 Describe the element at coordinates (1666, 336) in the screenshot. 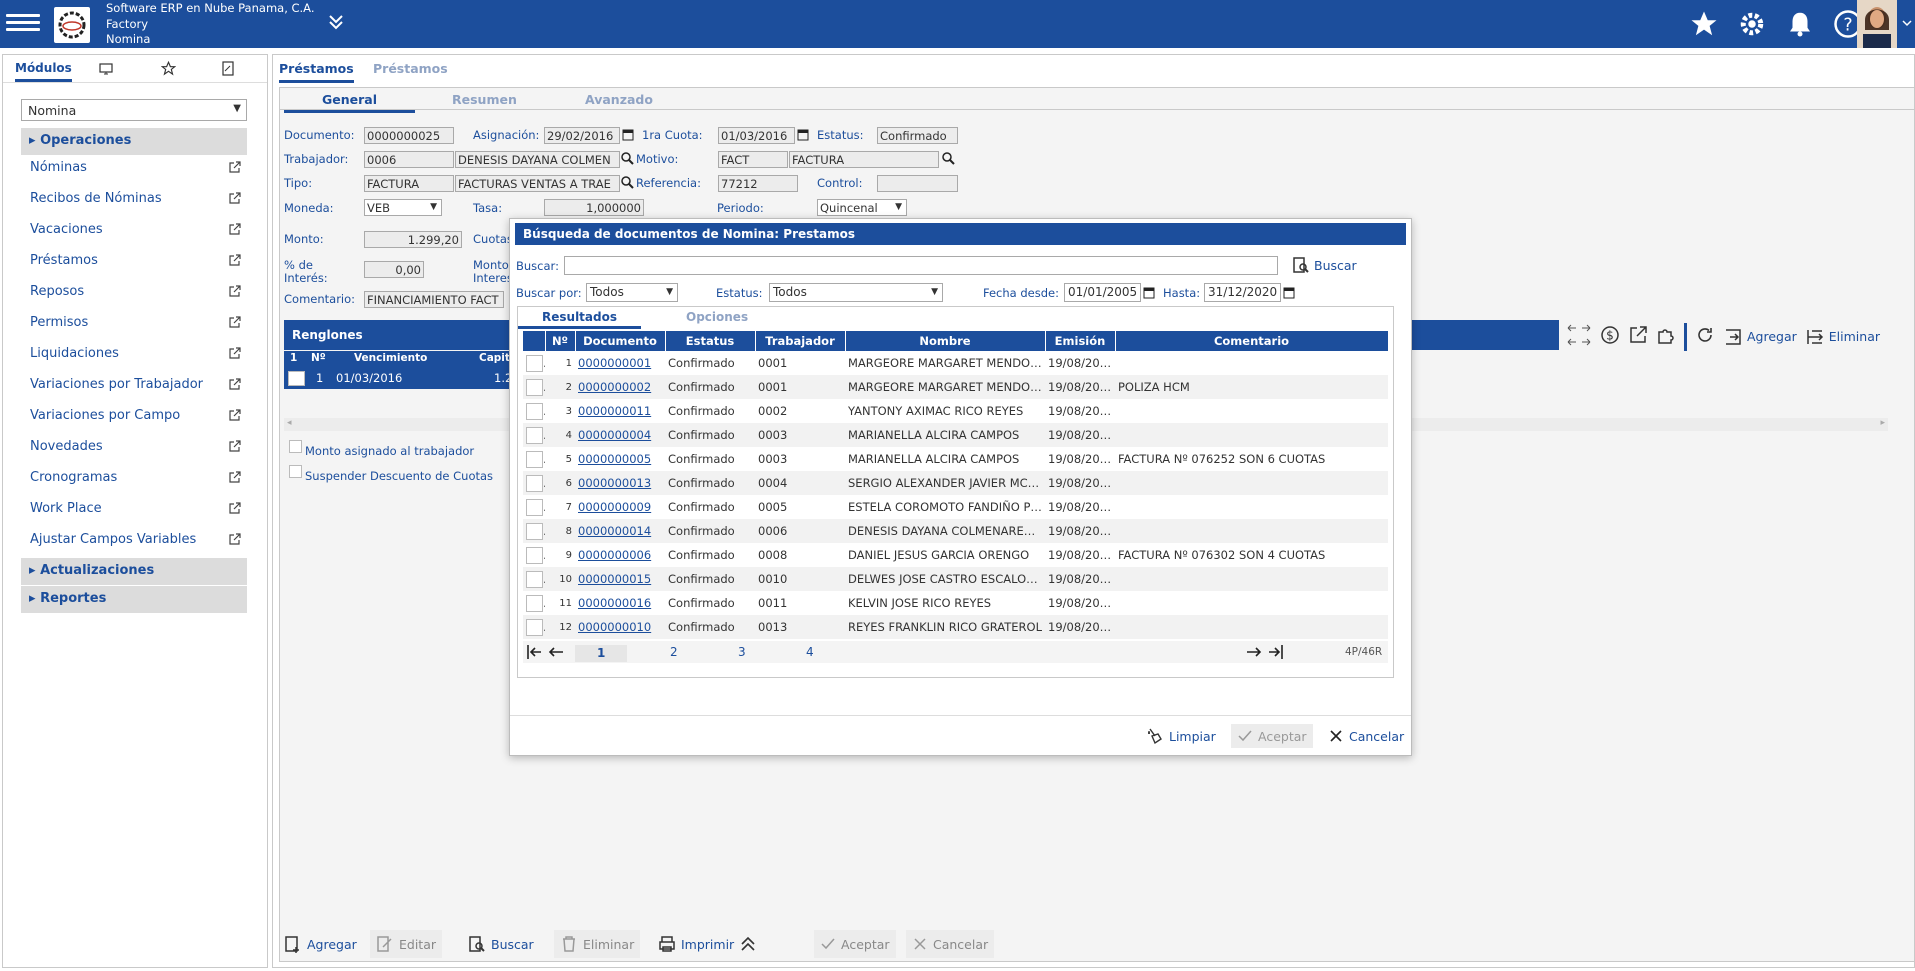

I see `puzzle-icon` at that location.